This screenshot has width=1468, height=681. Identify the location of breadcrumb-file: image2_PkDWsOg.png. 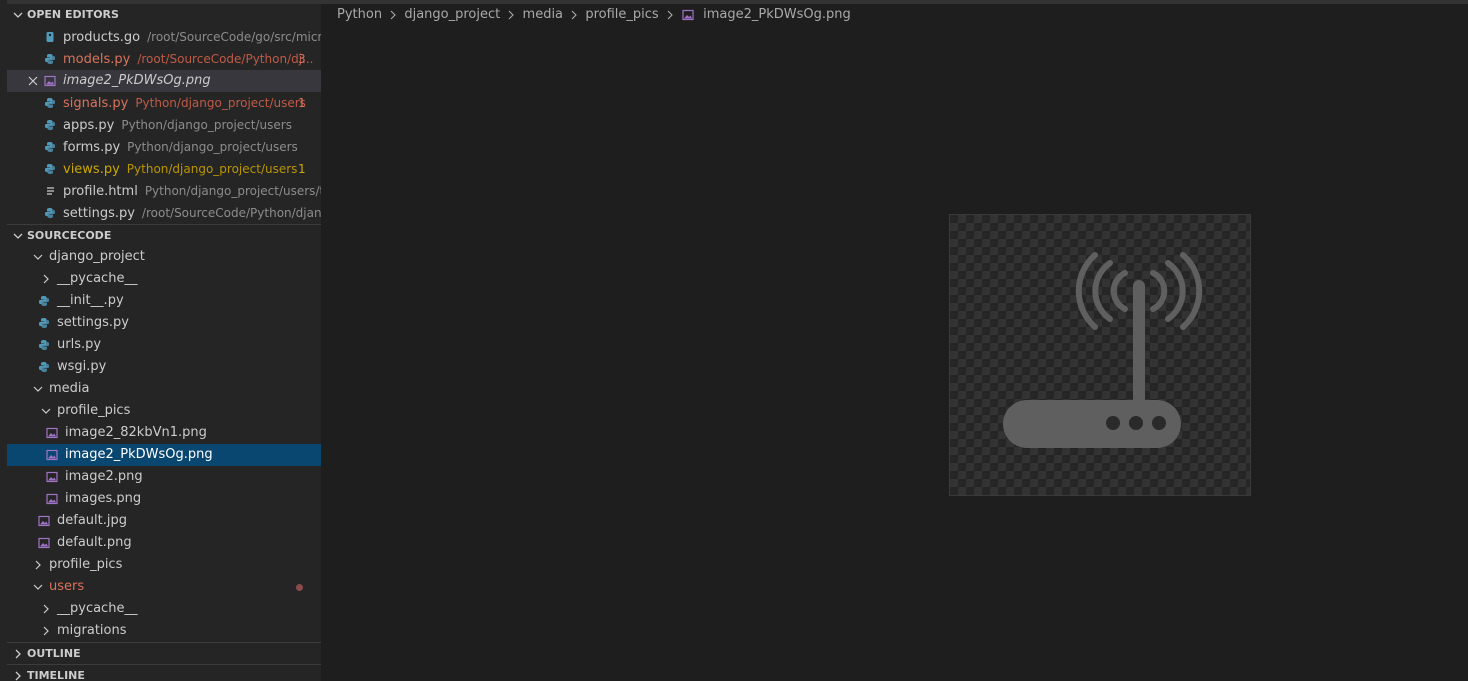
(777, 14).